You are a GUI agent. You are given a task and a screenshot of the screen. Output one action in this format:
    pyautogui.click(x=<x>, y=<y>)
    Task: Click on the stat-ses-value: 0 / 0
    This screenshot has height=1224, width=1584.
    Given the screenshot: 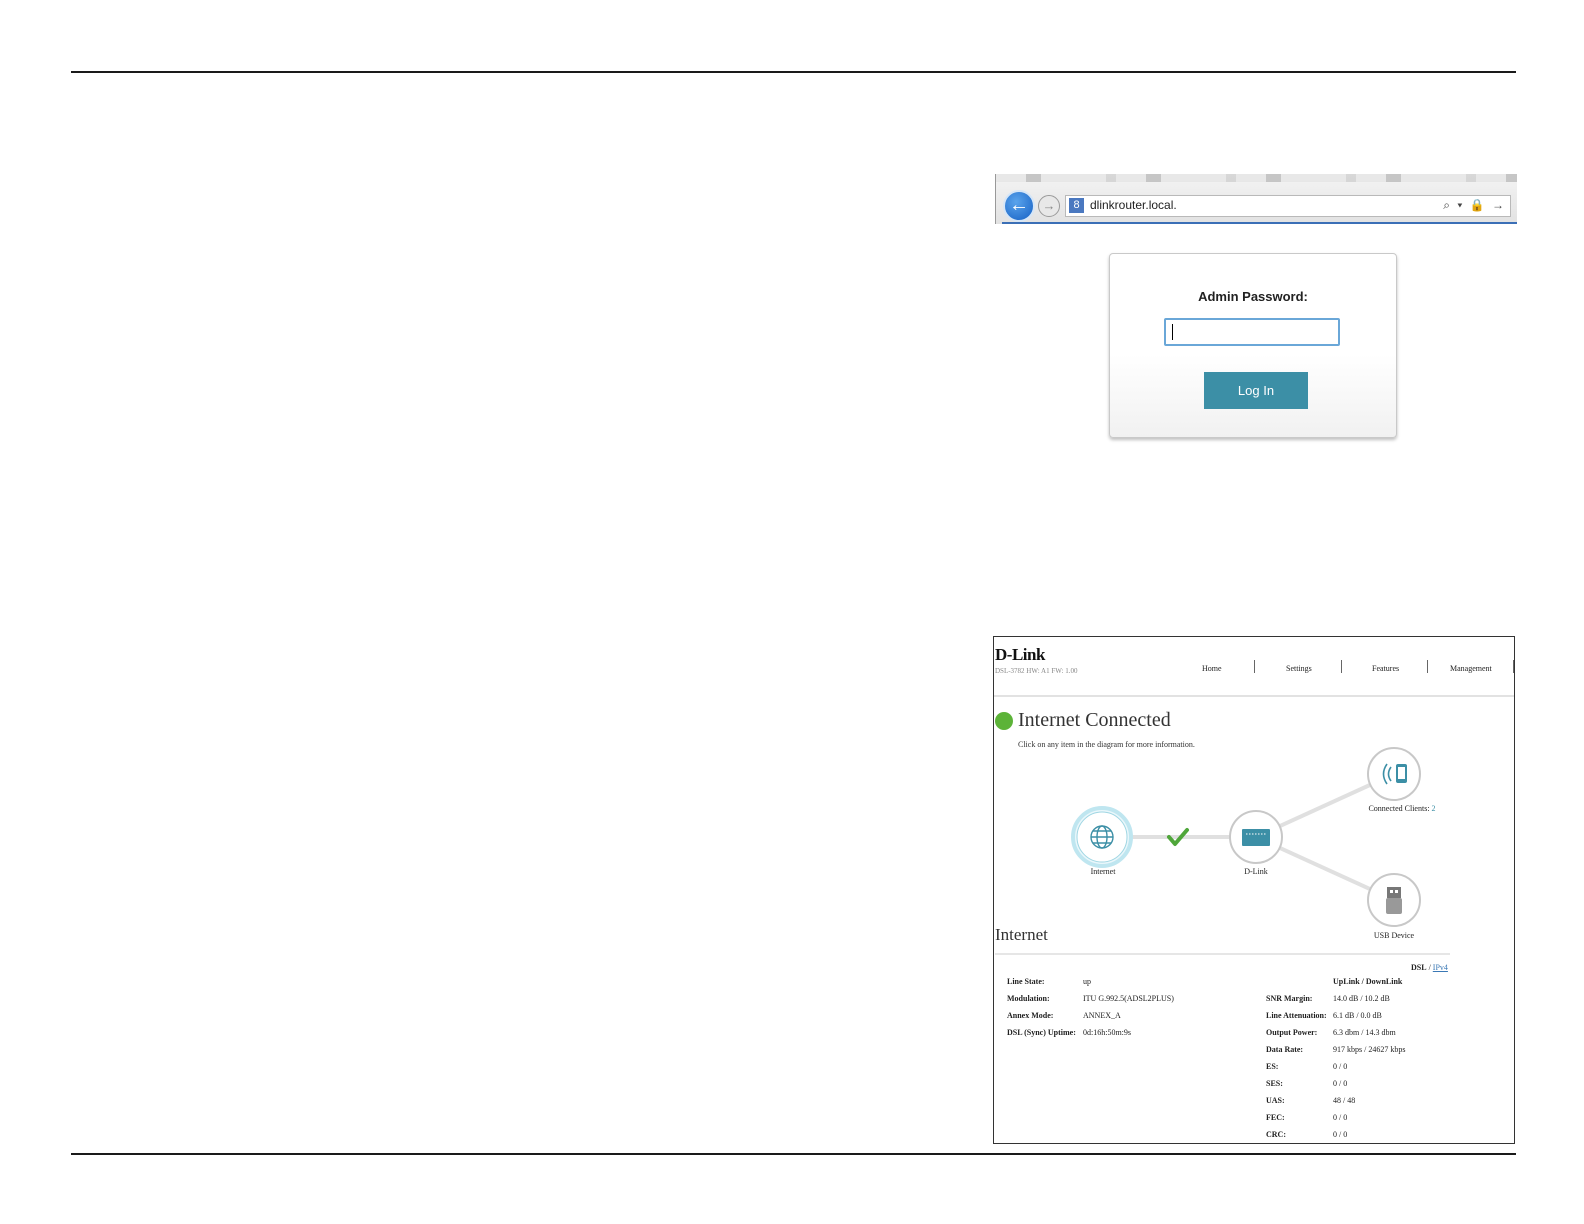 What is the action you would take?
    pyautogui.click(x=1340, y=1083)
    